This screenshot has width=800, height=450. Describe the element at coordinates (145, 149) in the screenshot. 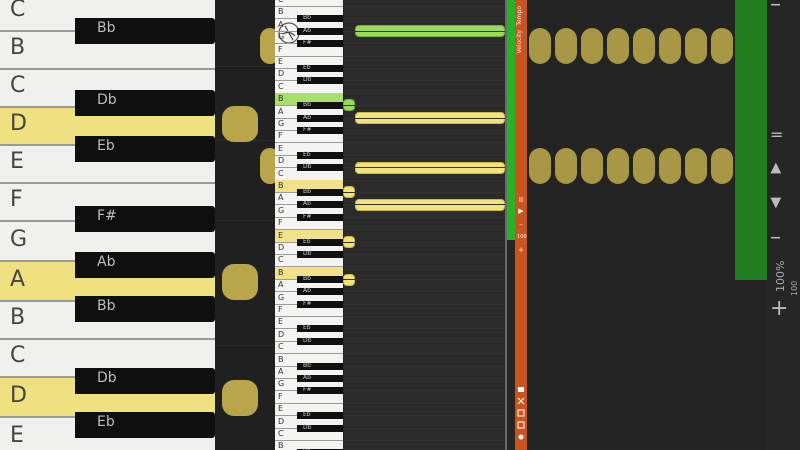

I see `bg-black-key: Eb` at that location.